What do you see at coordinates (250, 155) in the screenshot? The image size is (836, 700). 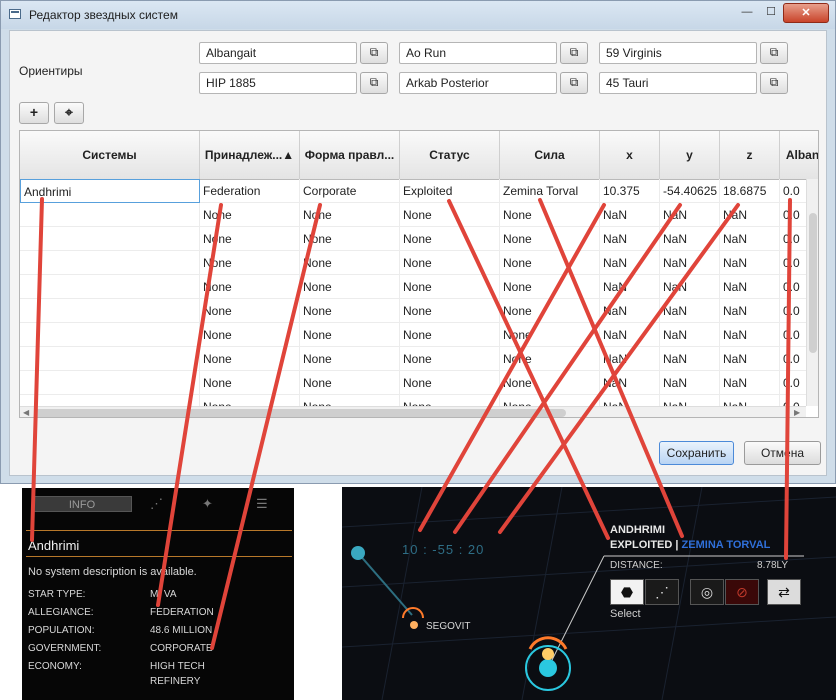 I see `column-header: Принадлеж...▲` at bounding box center [250, 155].